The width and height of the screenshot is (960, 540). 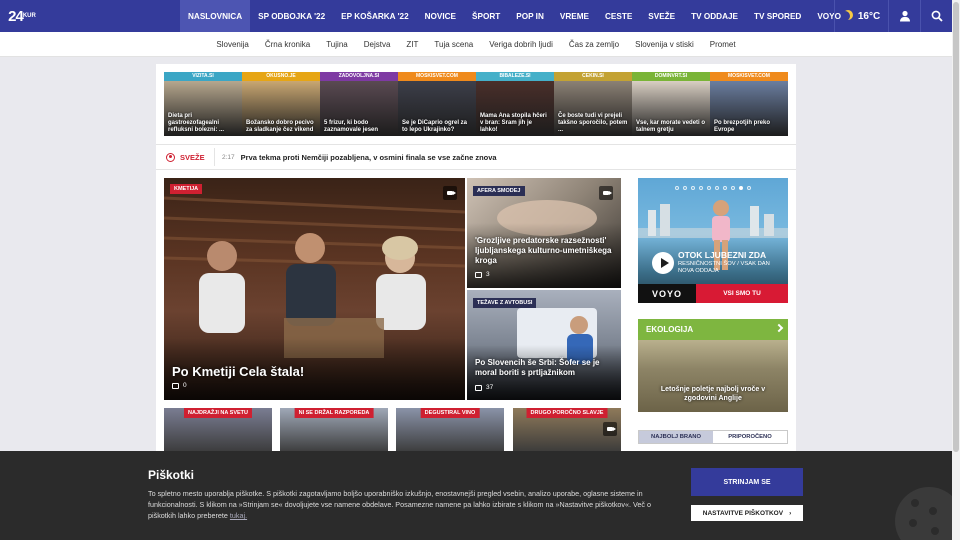 What do you see at coordinates (377, 44) in the screenshot?
I see `subnav-item: Dejstva` at bounding box center [377, 44].